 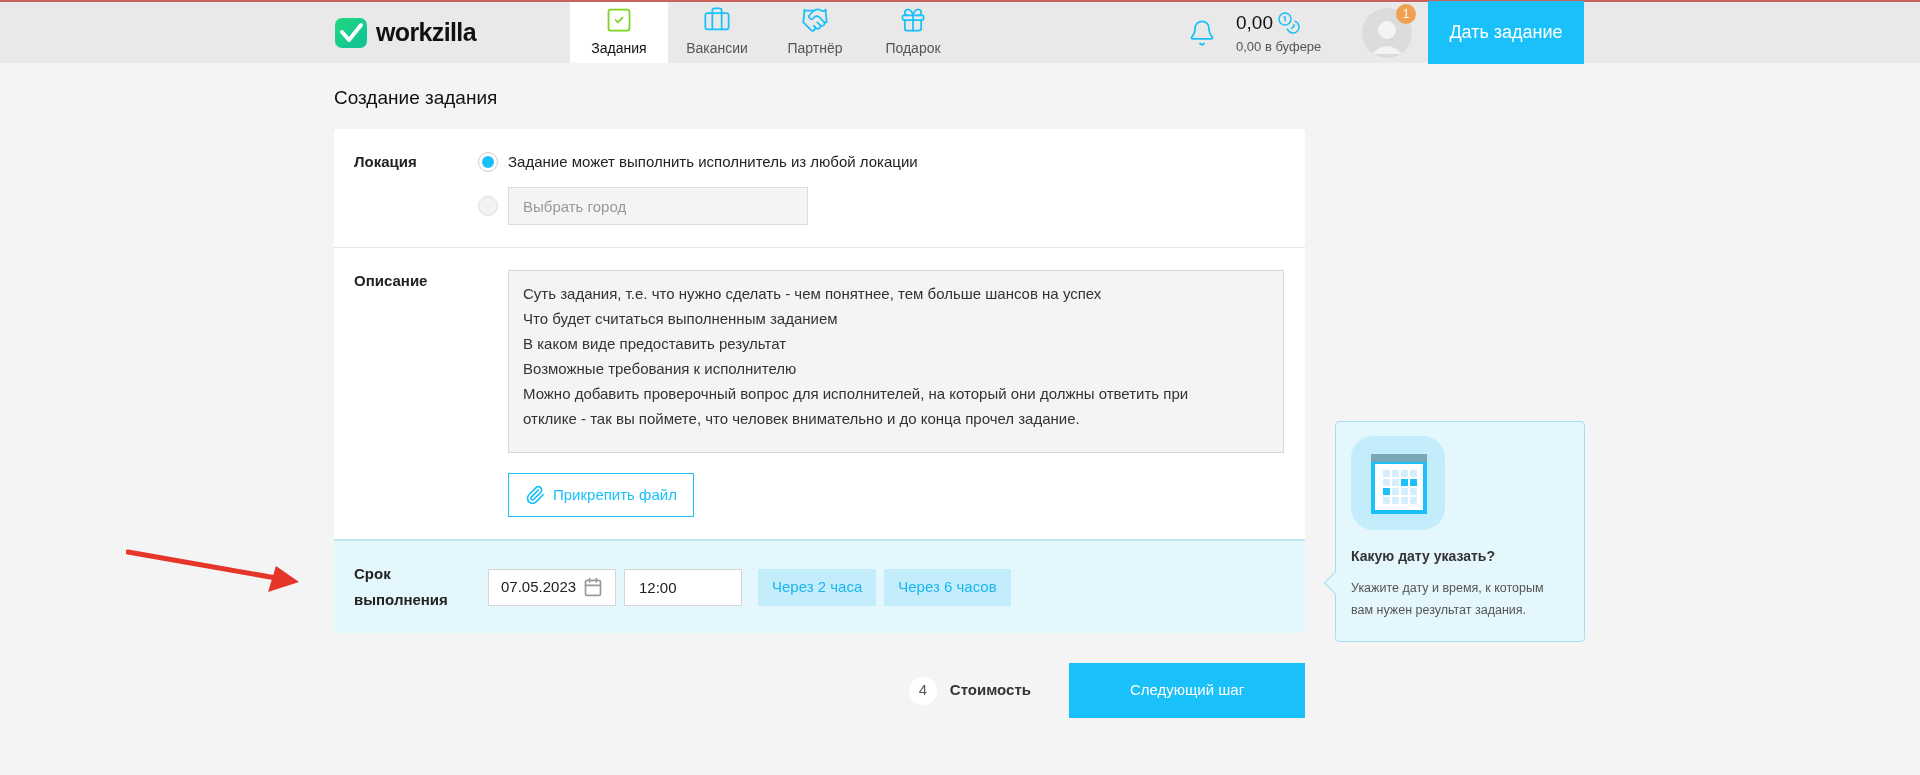 I want to click on gift-icon, so click(x=913, y=20).